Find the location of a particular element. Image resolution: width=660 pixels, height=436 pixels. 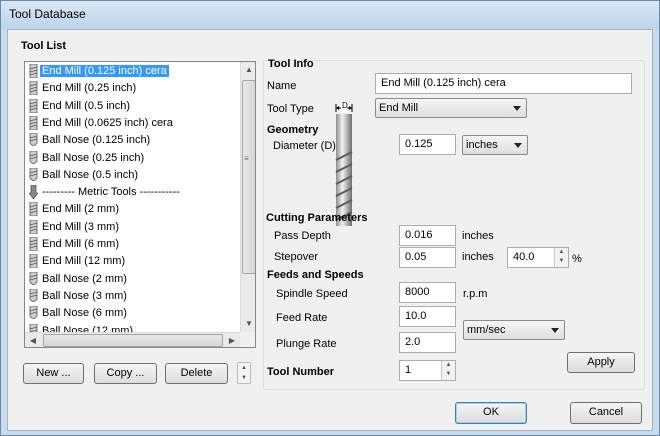

tool-list-item-label: Ball Nose (0.125 inch) is located at coordinates (96, 140).